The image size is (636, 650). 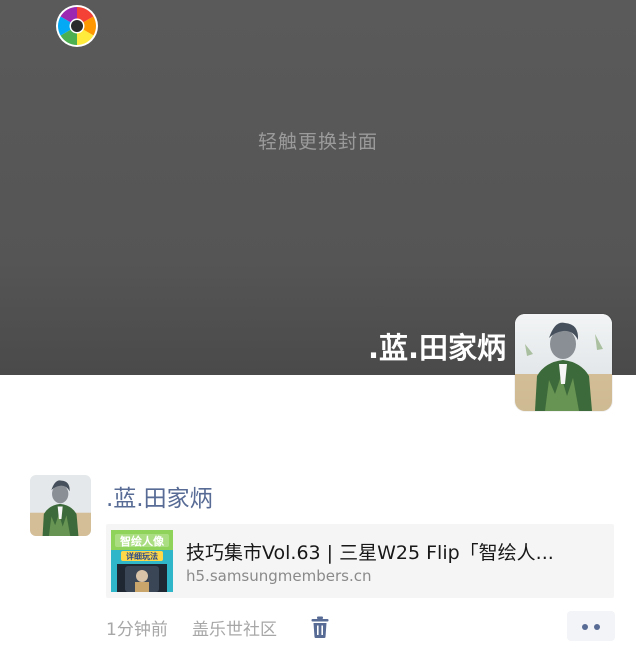 I want to click on profile-username: .蓝.田家炳, so click(x=436, y=348).